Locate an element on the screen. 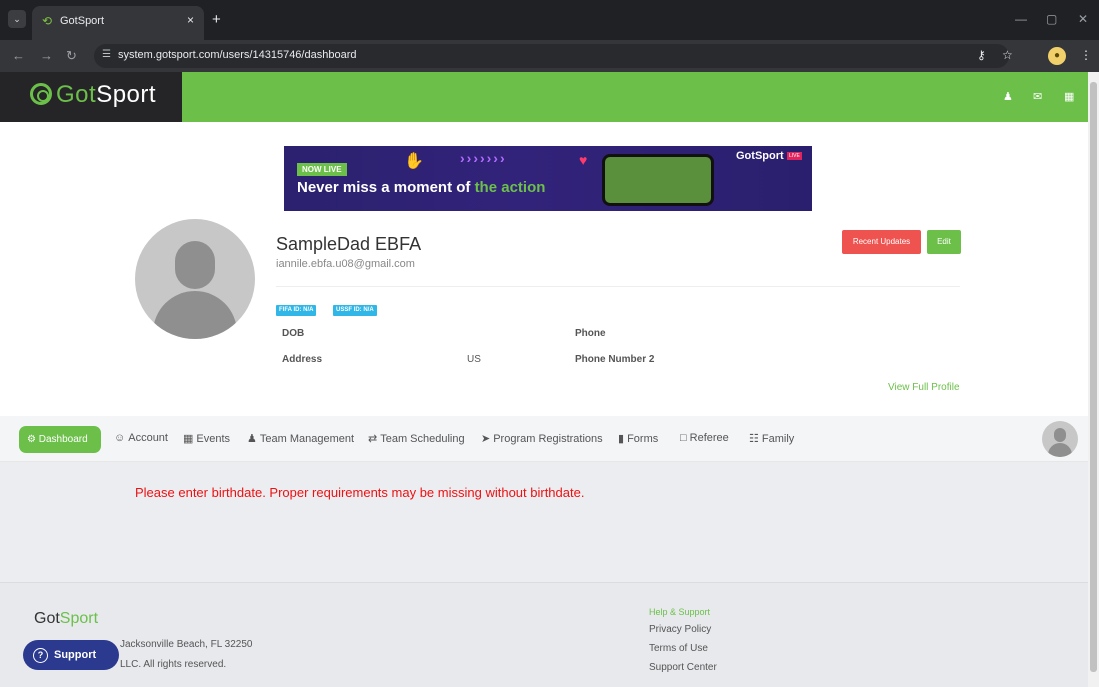 The width and height of the screenshot is (1099, 687). heart-icon: ♥ is located at coordinates (583, 160).